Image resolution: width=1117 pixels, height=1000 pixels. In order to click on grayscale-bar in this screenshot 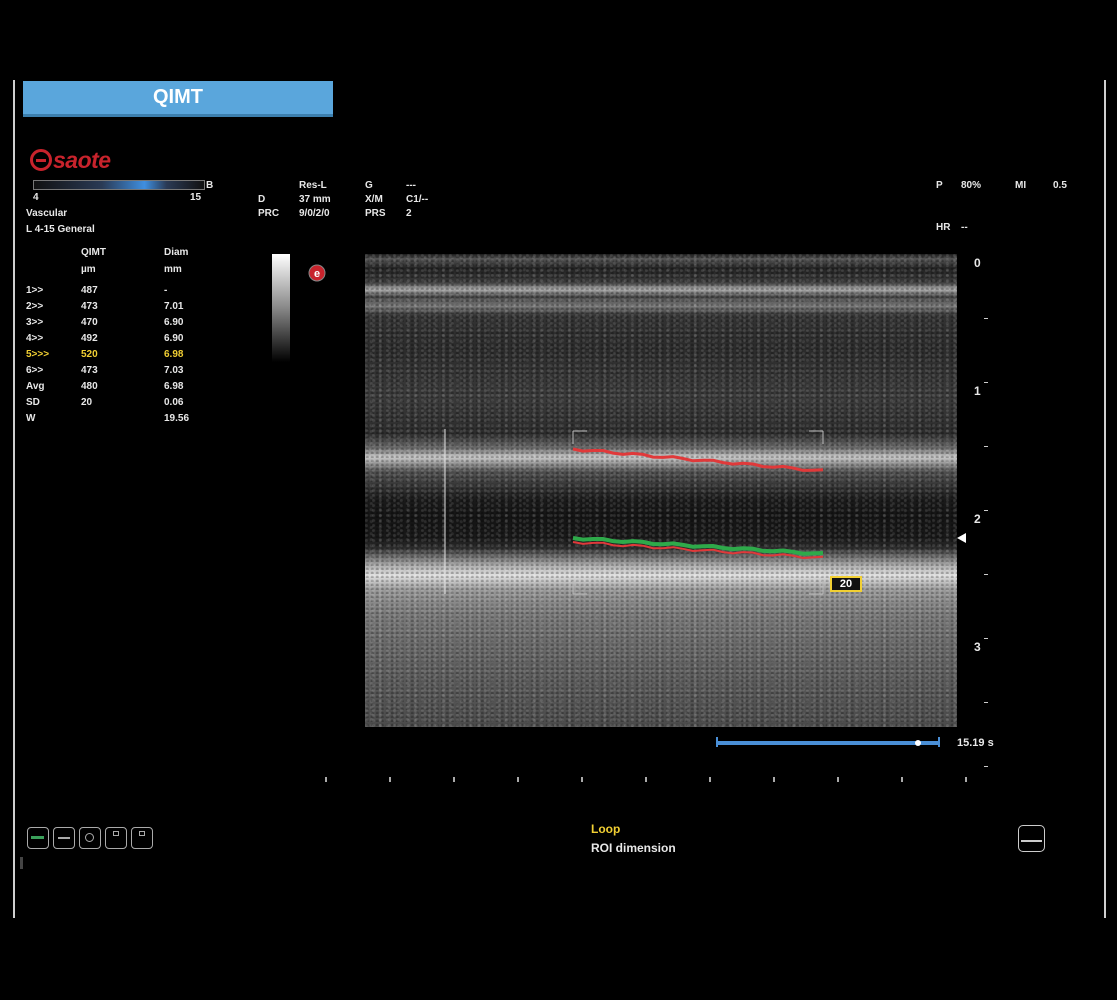, I will do `click(281, 308)`.